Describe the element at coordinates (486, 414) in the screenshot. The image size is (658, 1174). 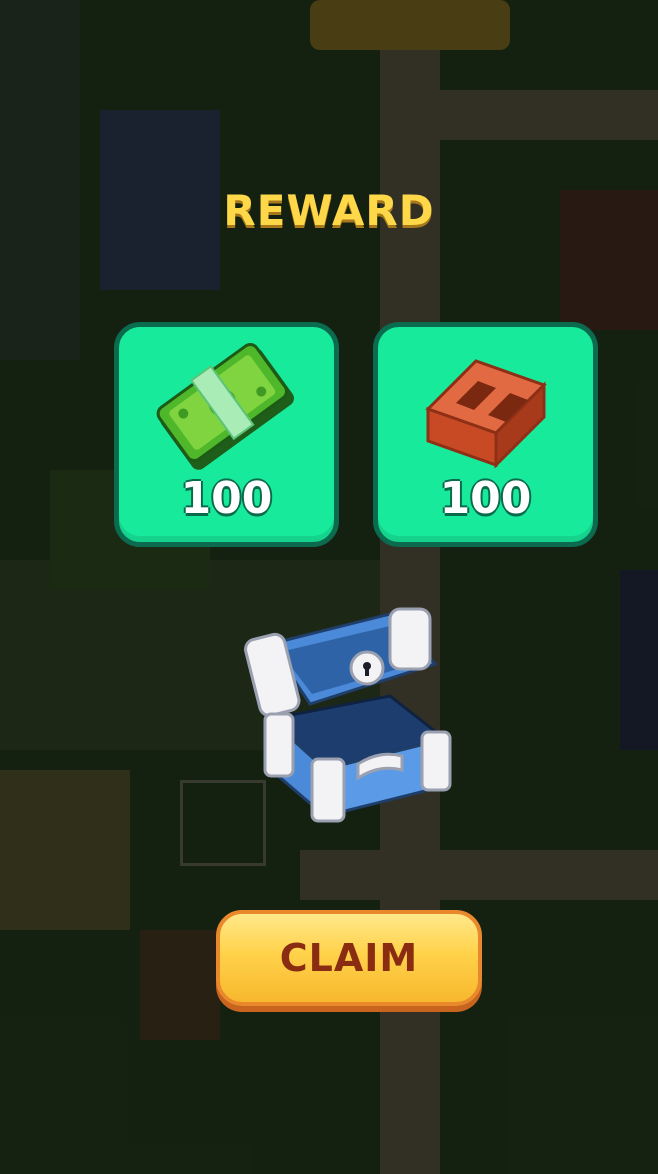
I see `brick-icon` at that location.